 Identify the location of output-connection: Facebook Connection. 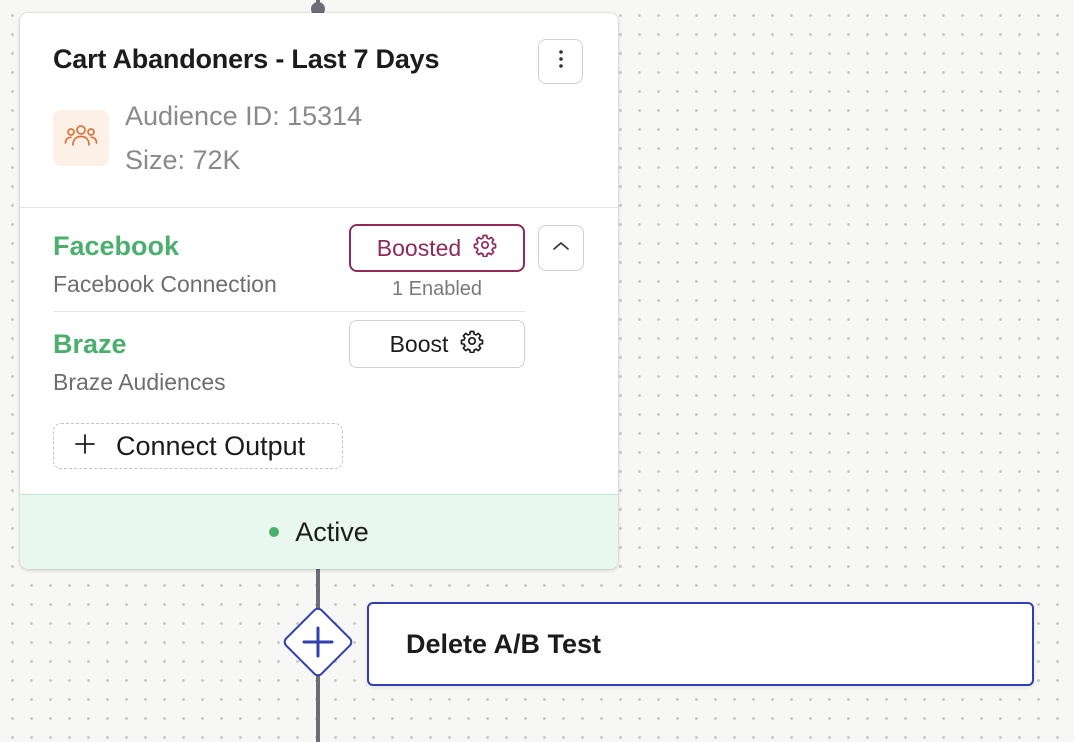
(165, 284).